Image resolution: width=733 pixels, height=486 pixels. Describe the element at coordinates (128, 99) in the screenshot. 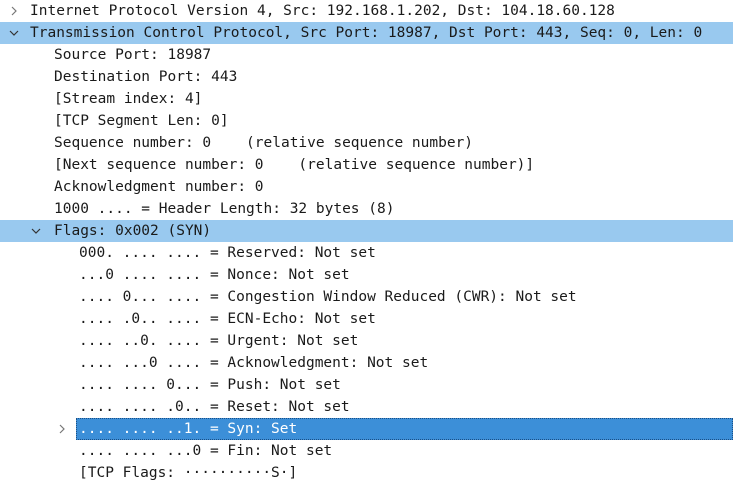

I see `tree-row-label: [Stream index: 4]` at that location.